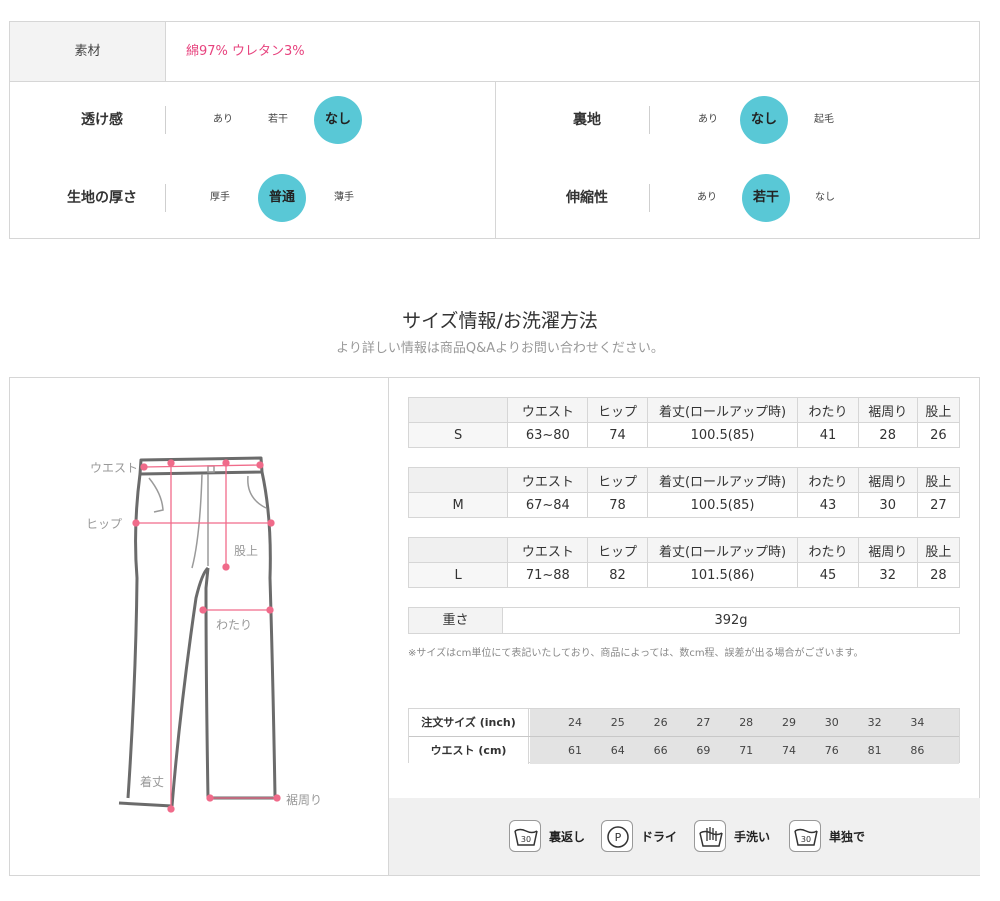 Image resolution: width=1000 pixels, height=901 pixels. What do you see at coordinates (234, 625) in the screenshot?
I see `label-thigh: わたり` at bounding box center [234, 625].